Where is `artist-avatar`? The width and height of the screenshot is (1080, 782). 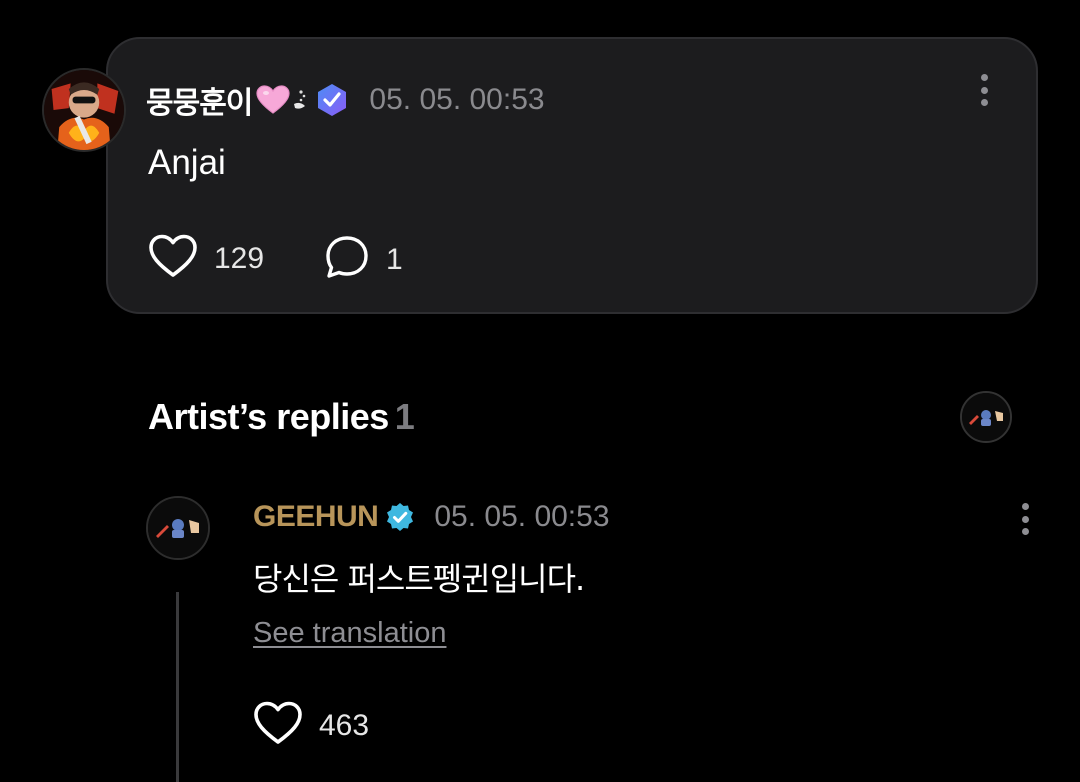 artist-avatar is located at coordinates (986, 417).